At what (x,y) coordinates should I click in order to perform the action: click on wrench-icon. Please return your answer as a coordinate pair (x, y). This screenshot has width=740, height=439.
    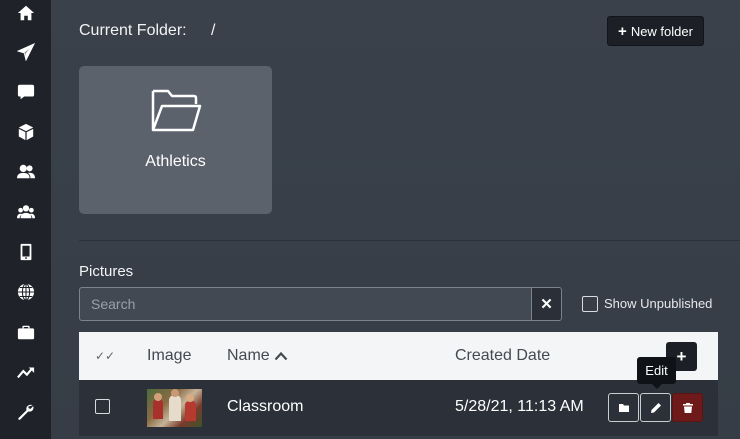
    Looking at the image, I should click on (25, 412).